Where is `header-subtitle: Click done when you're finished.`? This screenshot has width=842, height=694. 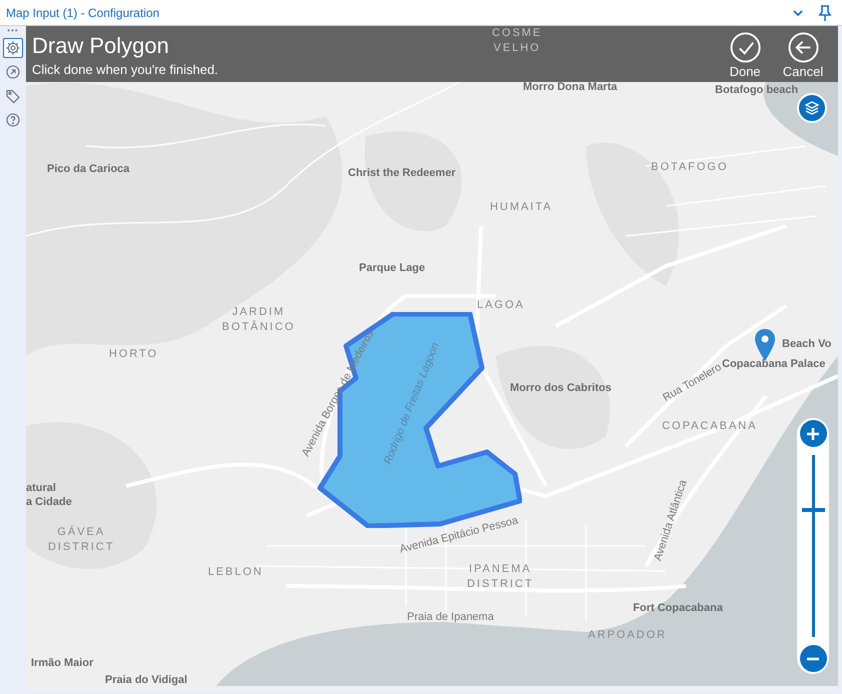
header-subtitle: Click done when you're finished. is located at coordinates (125, 70).